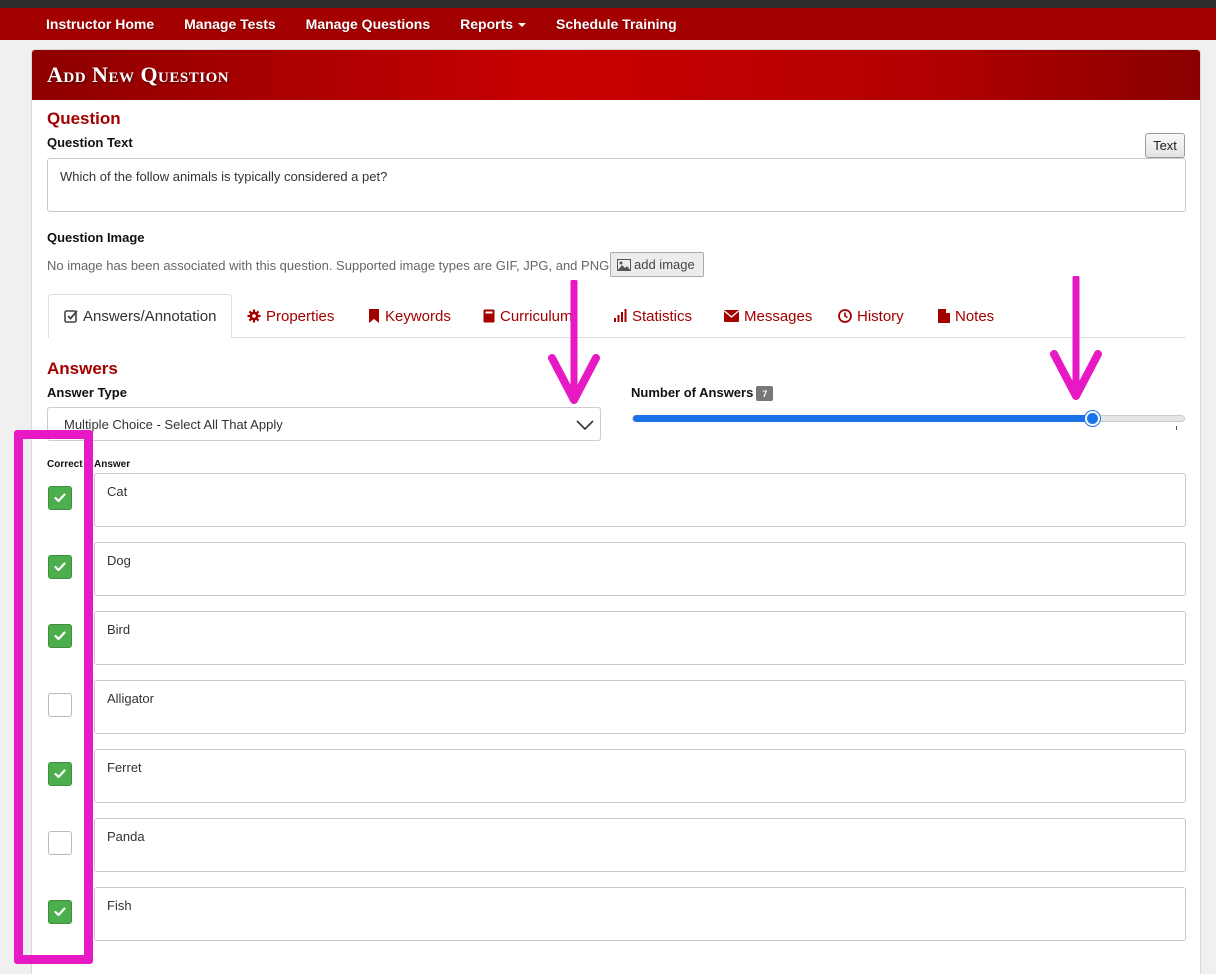  Describe the element at coordinates (862, 418) in the screenshot. I see `slider-fill` at that location.